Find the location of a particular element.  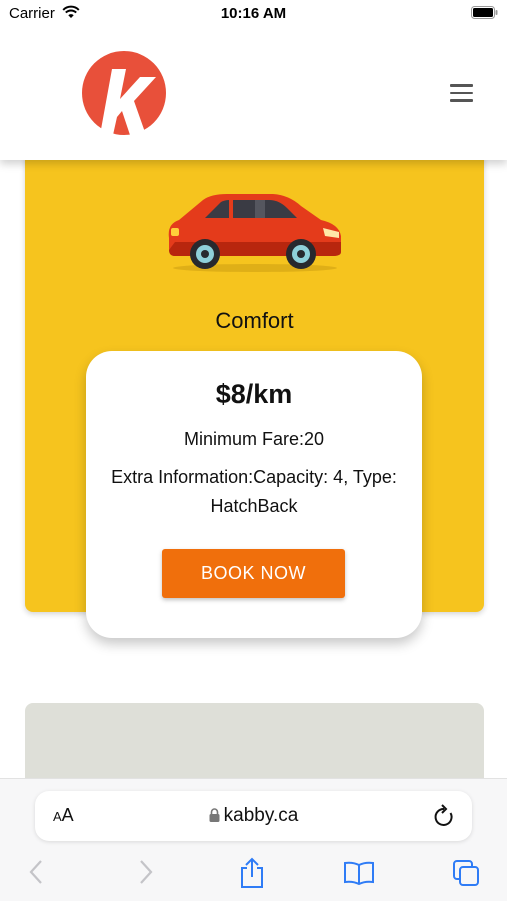

car-icon is located at coordinates (254, 233).